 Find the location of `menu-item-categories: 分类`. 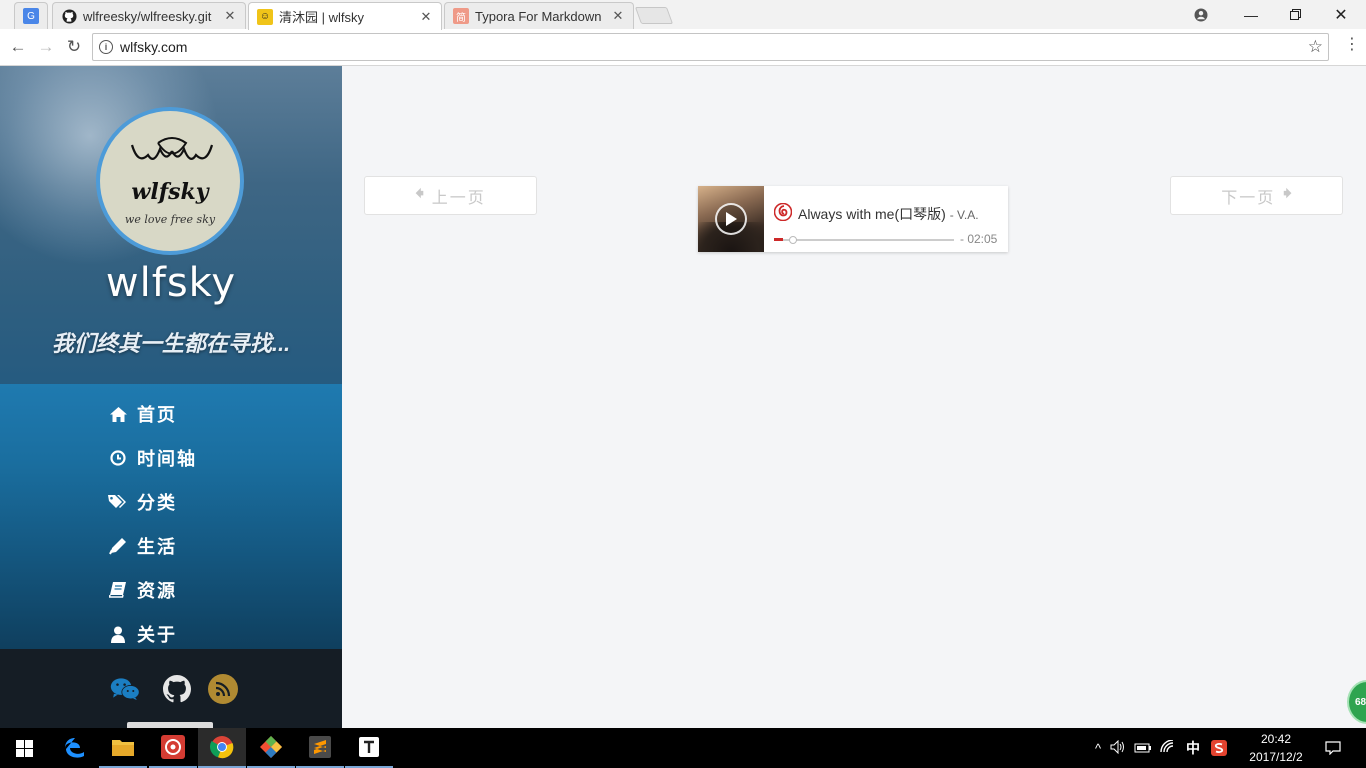

menu-item-categories: 分类 is located at coordinates (152, 502).